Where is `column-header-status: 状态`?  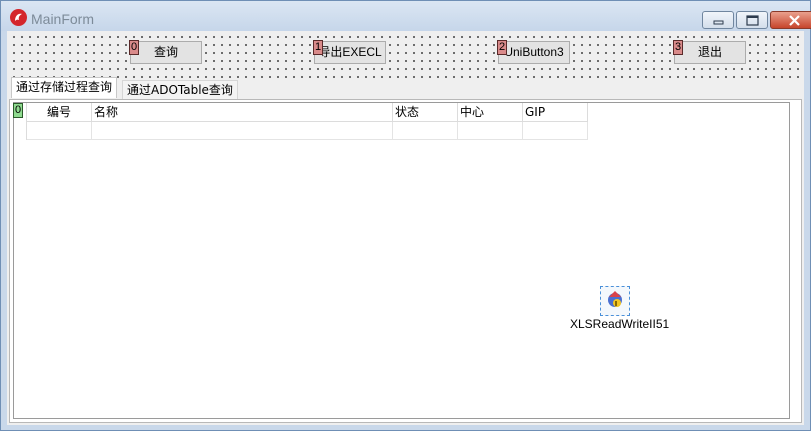 column-header-status: 状态 is located at coordinates (425, 112).